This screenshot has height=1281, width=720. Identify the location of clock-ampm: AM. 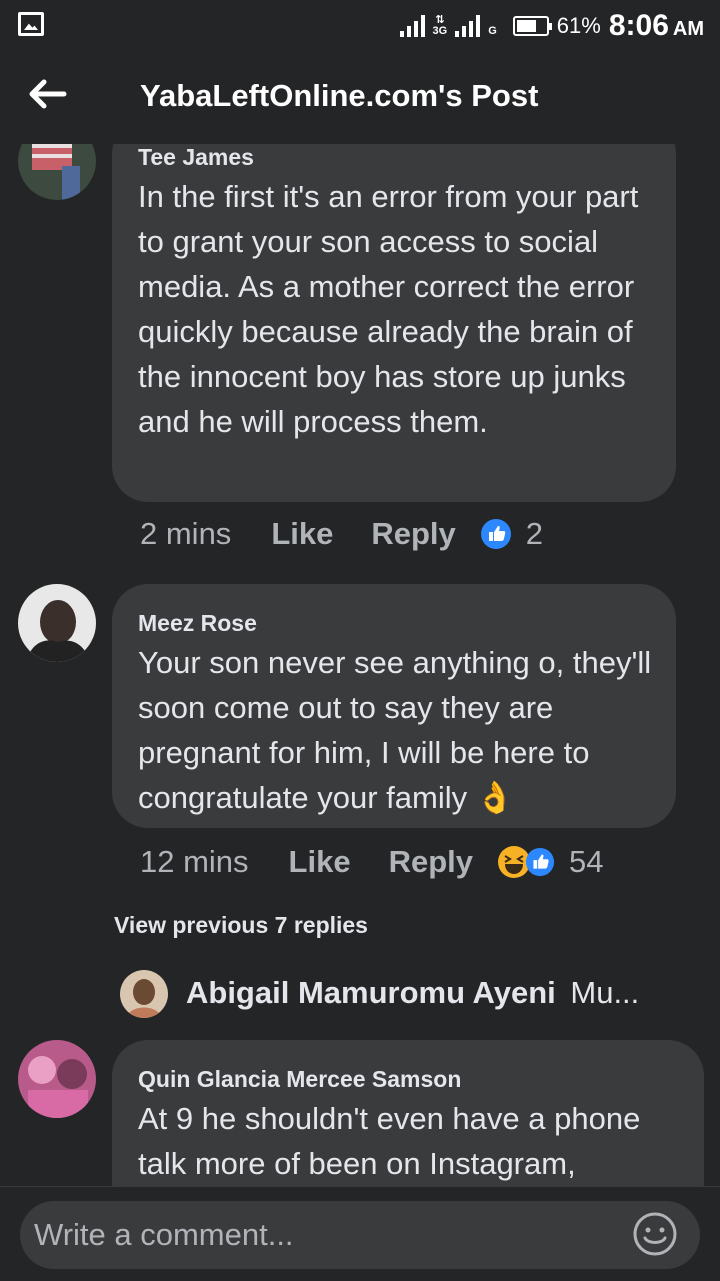
(688, 28).